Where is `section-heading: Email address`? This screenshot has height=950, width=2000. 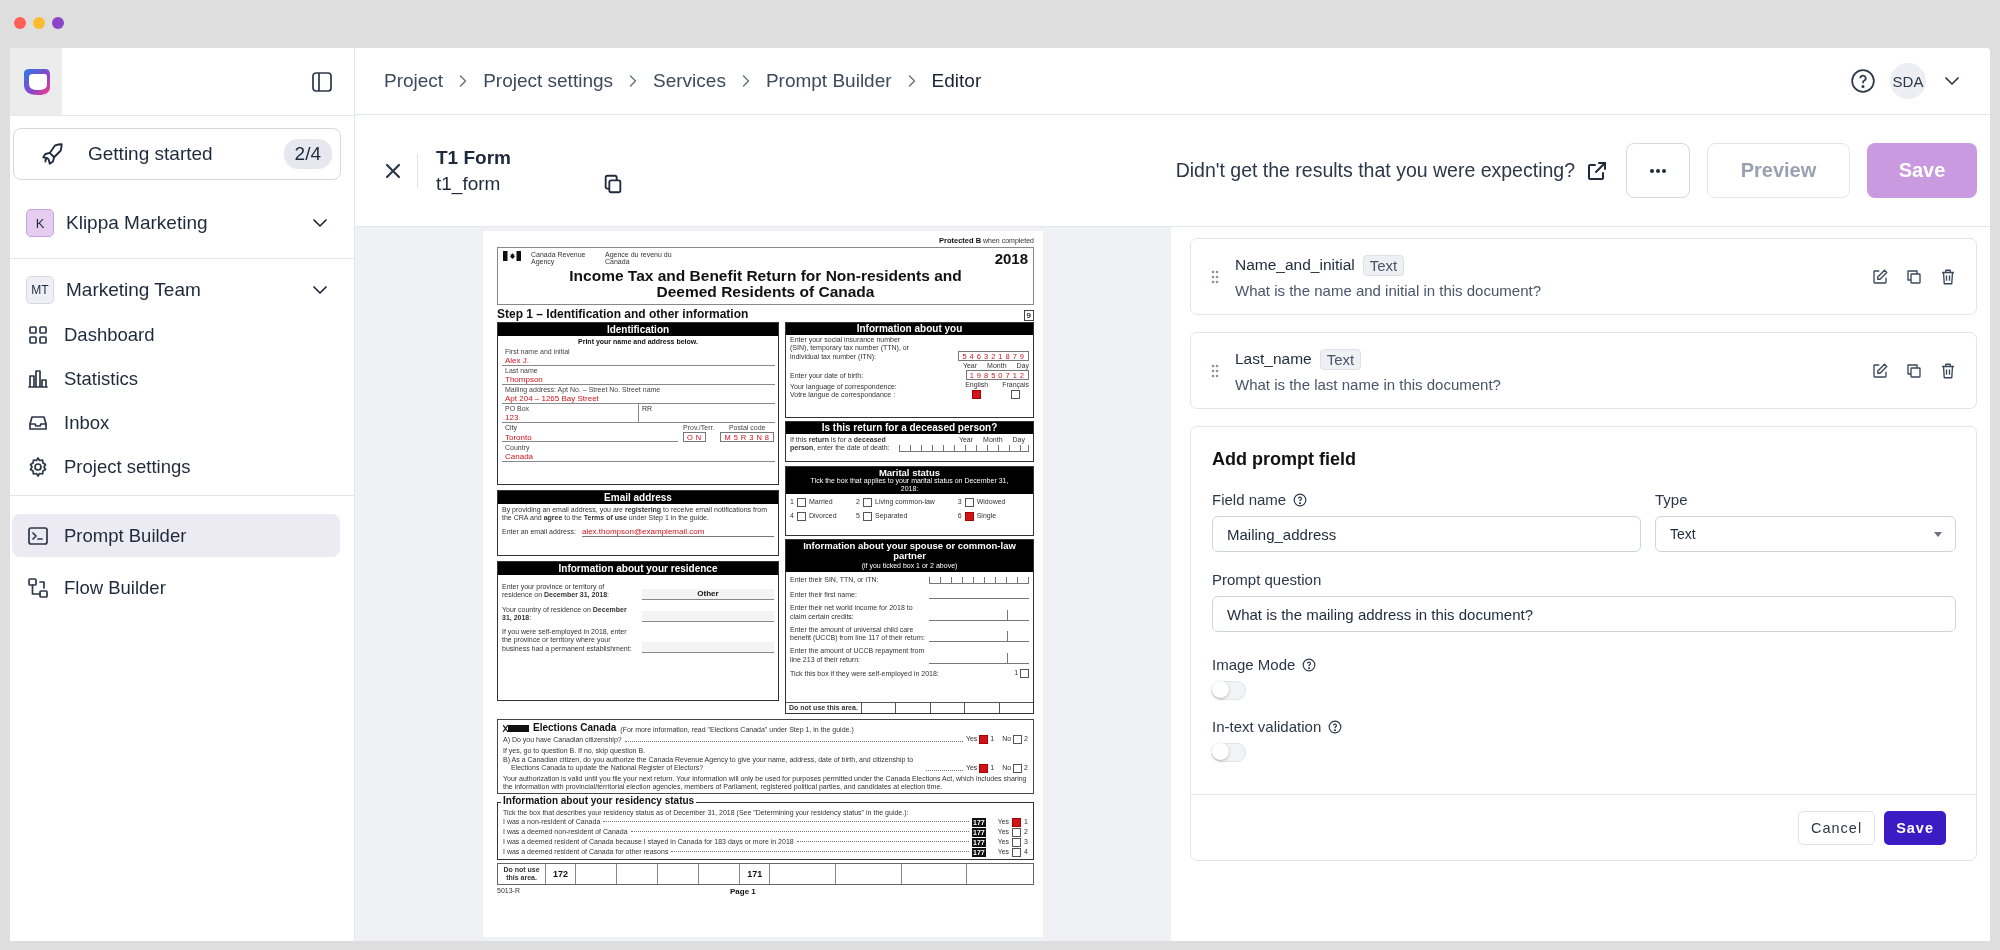 section-heading: Email address is located at coordinates (638, 497).